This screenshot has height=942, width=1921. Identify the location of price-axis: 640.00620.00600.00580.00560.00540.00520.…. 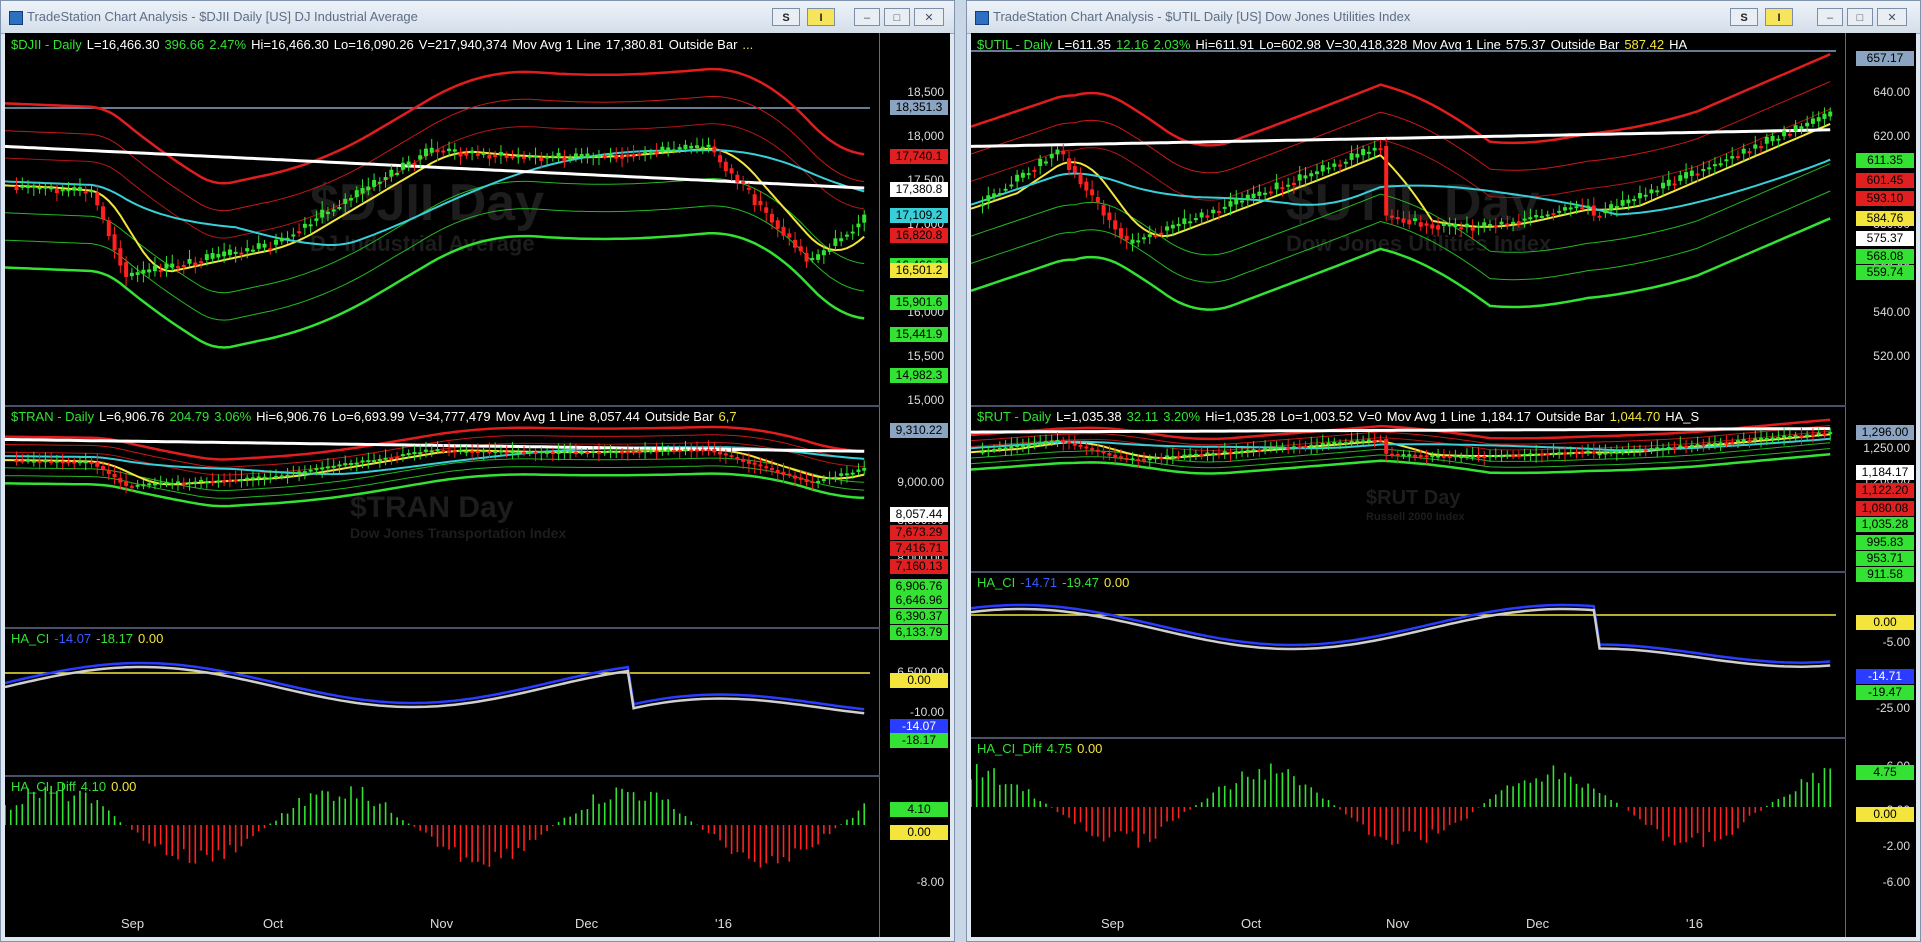
(1880, 485).